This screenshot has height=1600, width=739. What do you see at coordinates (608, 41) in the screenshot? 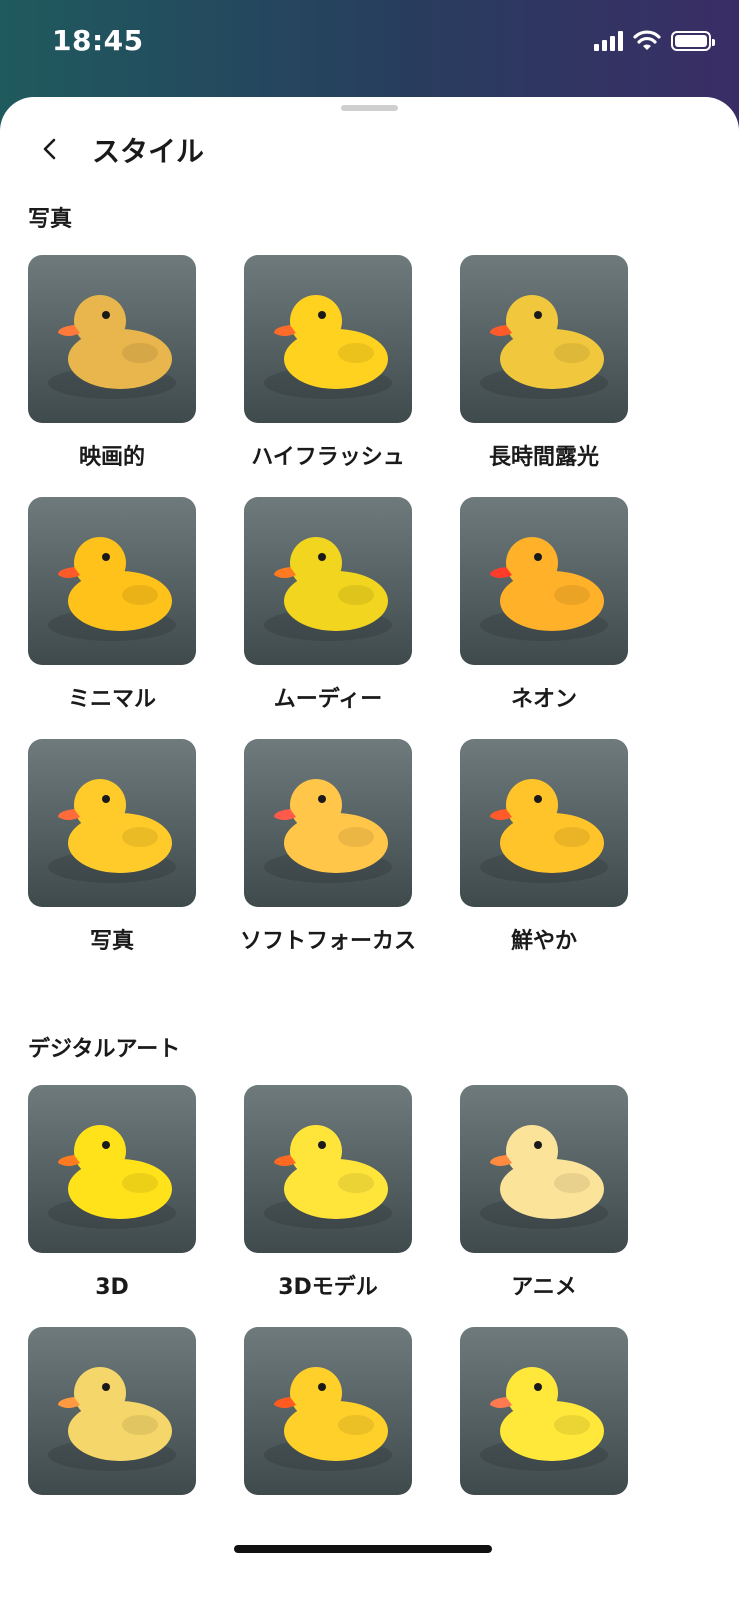
I see `cellular-signal-icon` at bounding box center [608, 41].